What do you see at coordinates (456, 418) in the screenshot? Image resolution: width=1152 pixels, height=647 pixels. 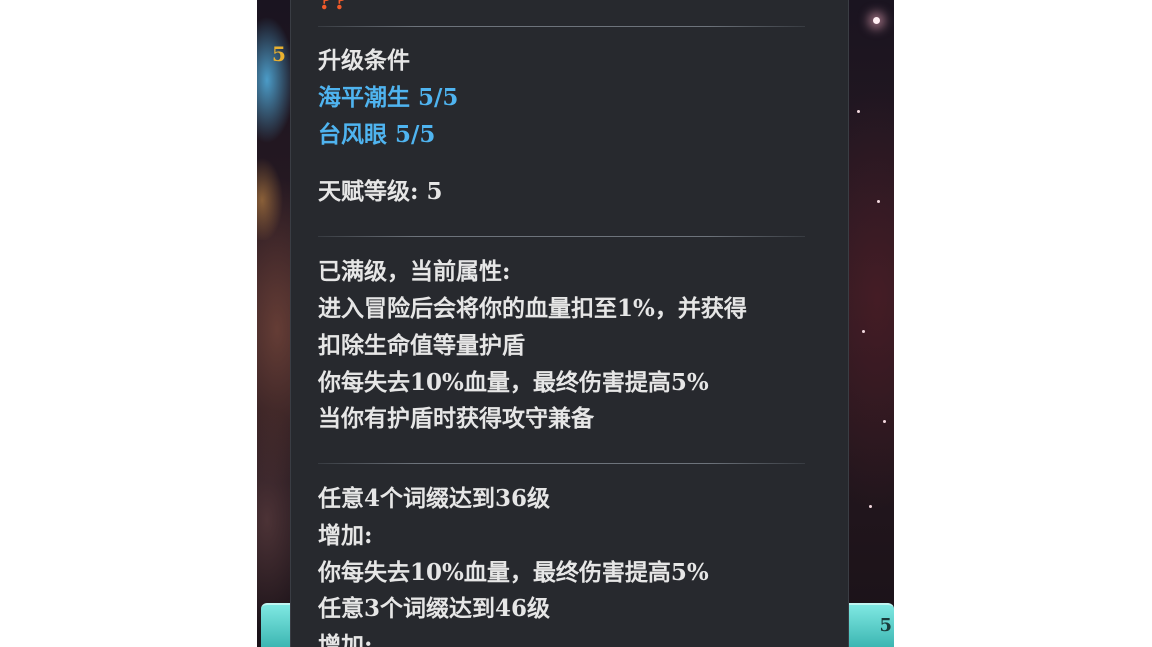 I see `attribute-line: 当你有护盾时获得攻守兼备` at bounding box center [456, 418].